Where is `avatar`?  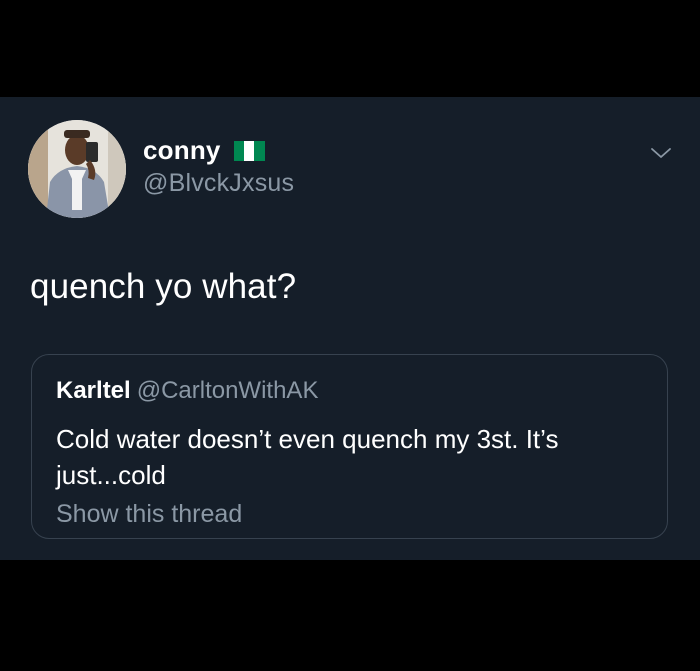 avatar is located at coordinates (77, 169).